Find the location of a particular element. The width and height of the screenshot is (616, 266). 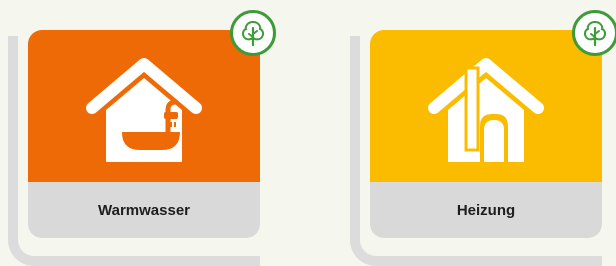

house-shower-icon is located at coordinates (144, 110).